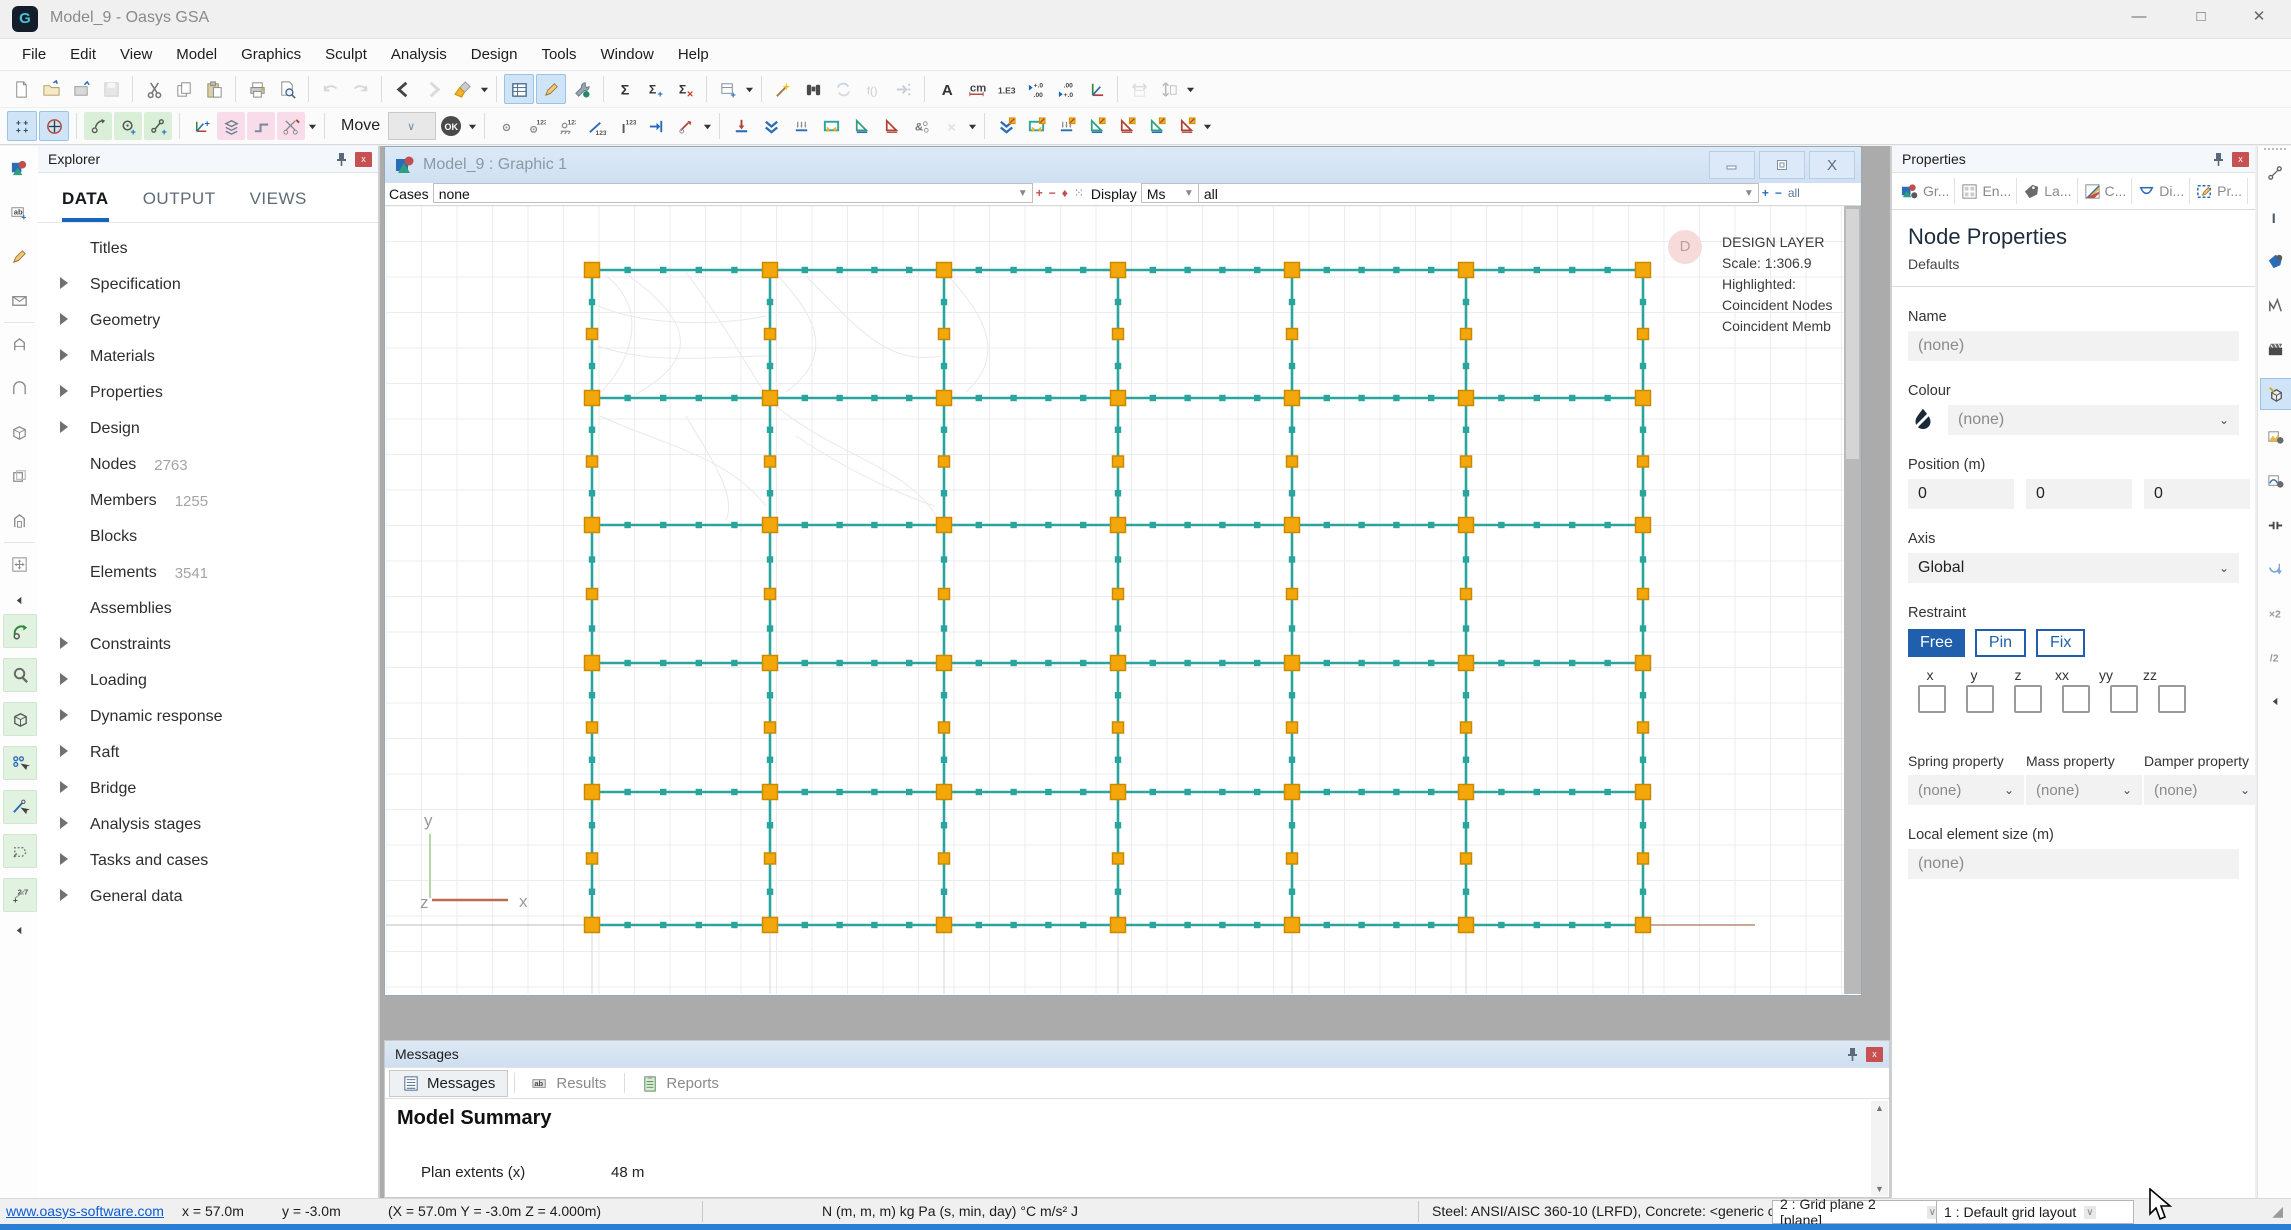 The width and height of the screenshot is (2291, 1230). Describe the element at coordinates (1852, 600) in the screenshot. I see `canvas-vertical-scrollbar` at that location.